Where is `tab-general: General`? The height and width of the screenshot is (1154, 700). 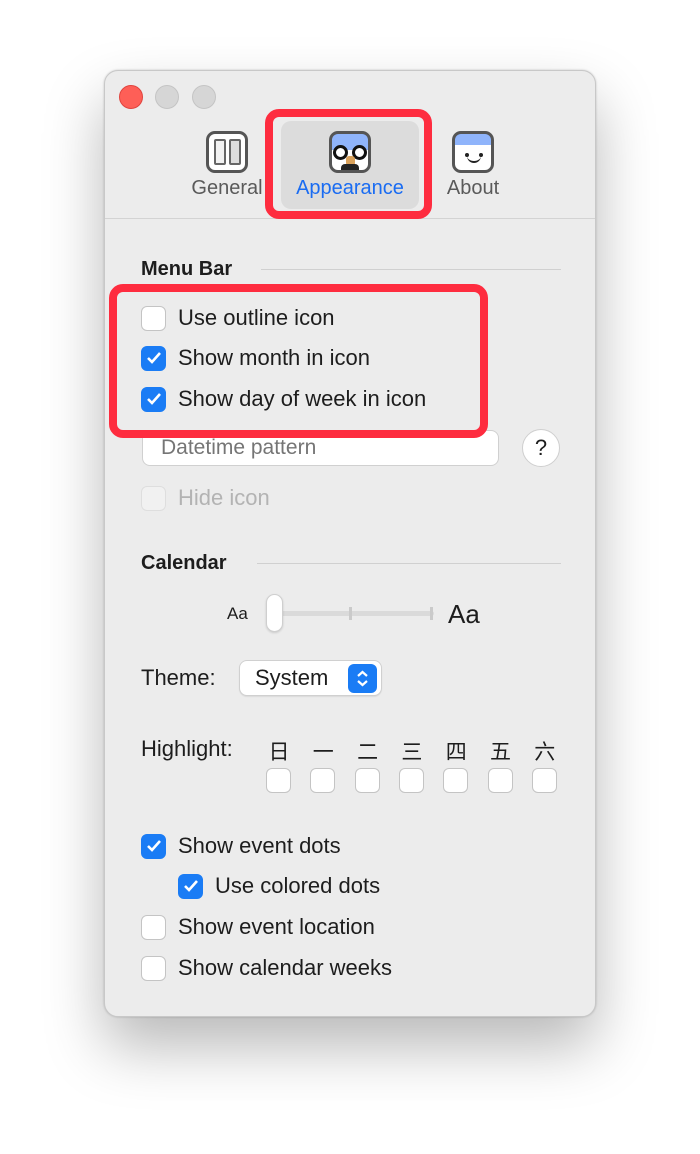
tab-general: General is located at coordinates (227, 165).